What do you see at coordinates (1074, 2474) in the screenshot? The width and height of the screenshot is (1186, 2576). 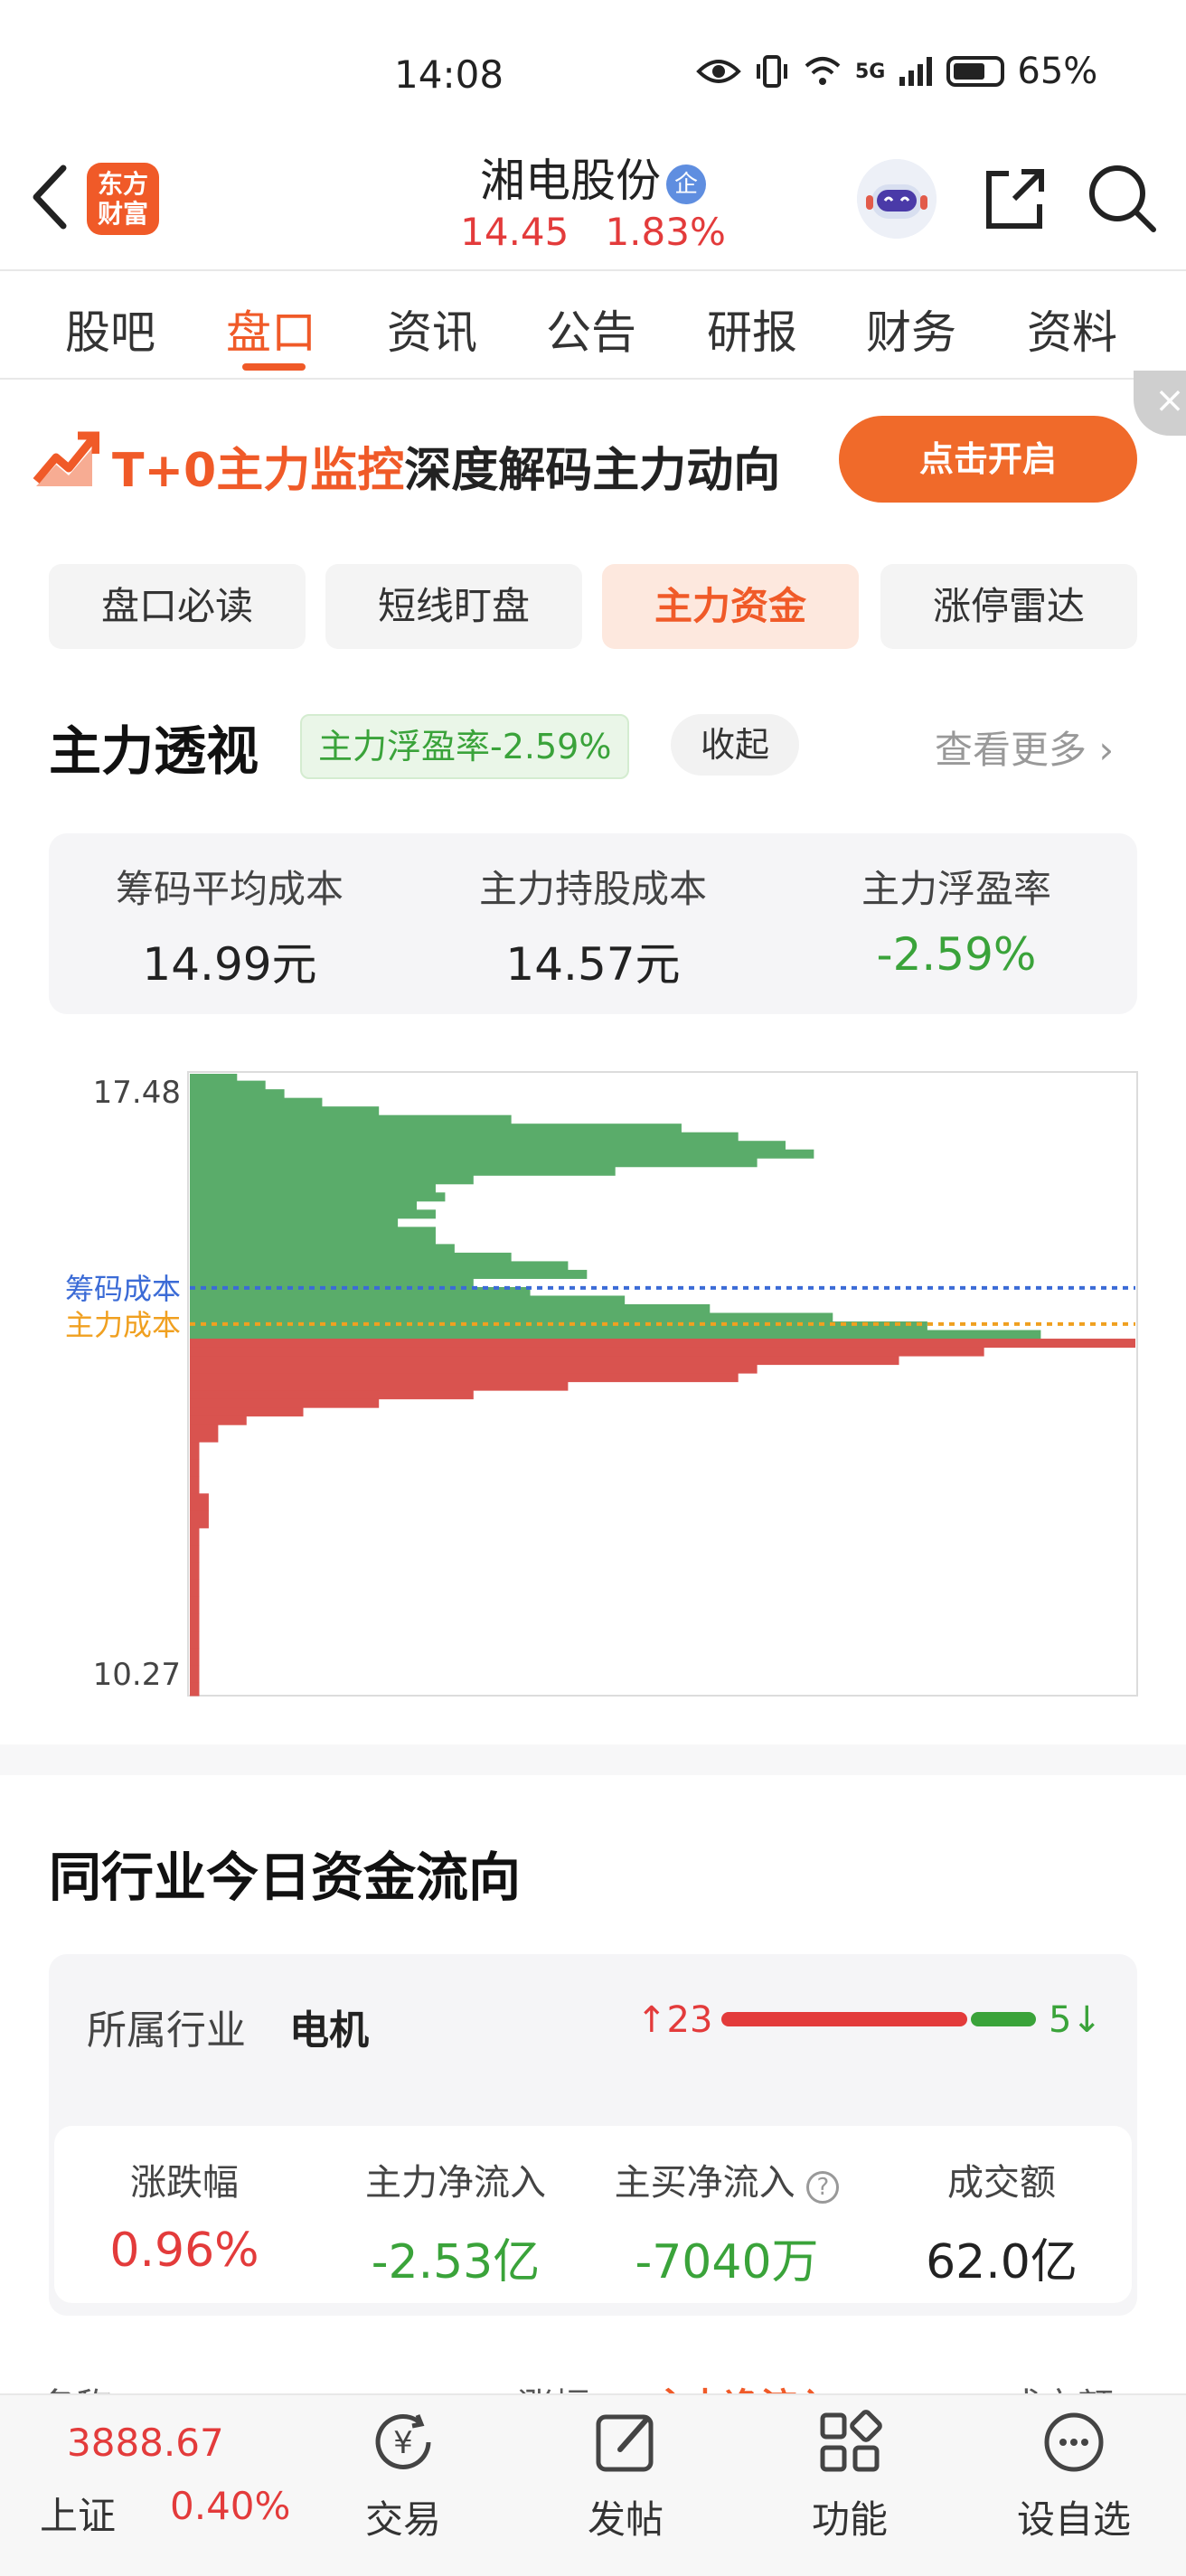 I see `nav-add-watchlist: 设自选` at bounding box center [1074, 2474].